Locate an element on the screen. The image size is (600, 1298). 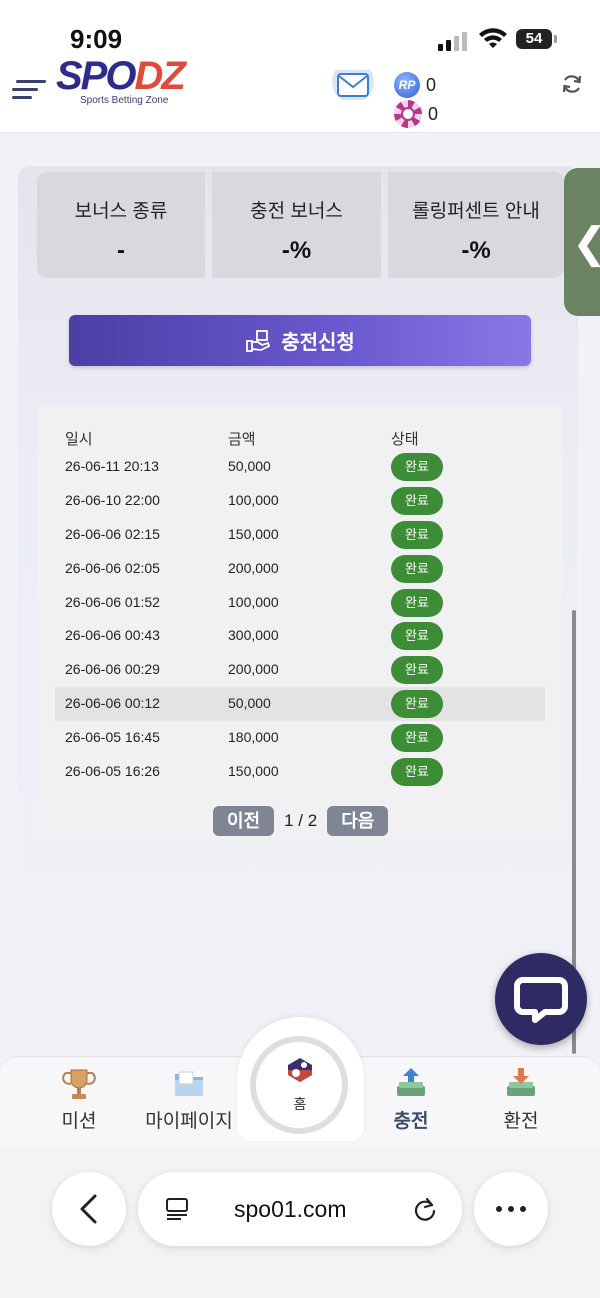
status-time: 9:09 is located at coordinates (96, 39).